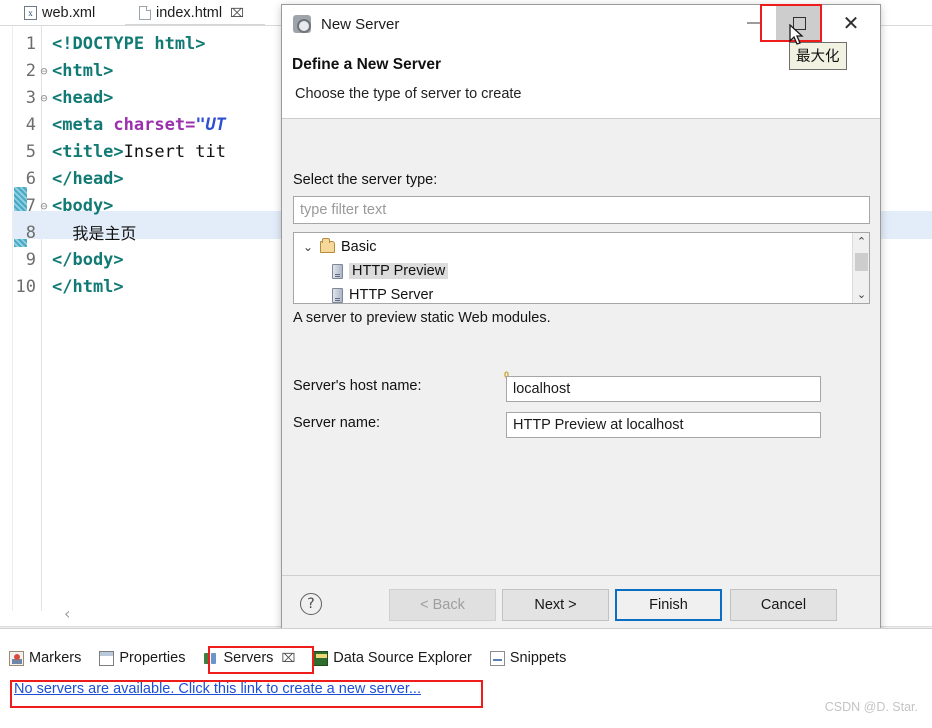 This screenshot has width=932, height=728. What do you see at coordinates (402, 658) in the screenshot?
I see `view-tab-label: Data Source Explorer` at bounding box center [402, 658].